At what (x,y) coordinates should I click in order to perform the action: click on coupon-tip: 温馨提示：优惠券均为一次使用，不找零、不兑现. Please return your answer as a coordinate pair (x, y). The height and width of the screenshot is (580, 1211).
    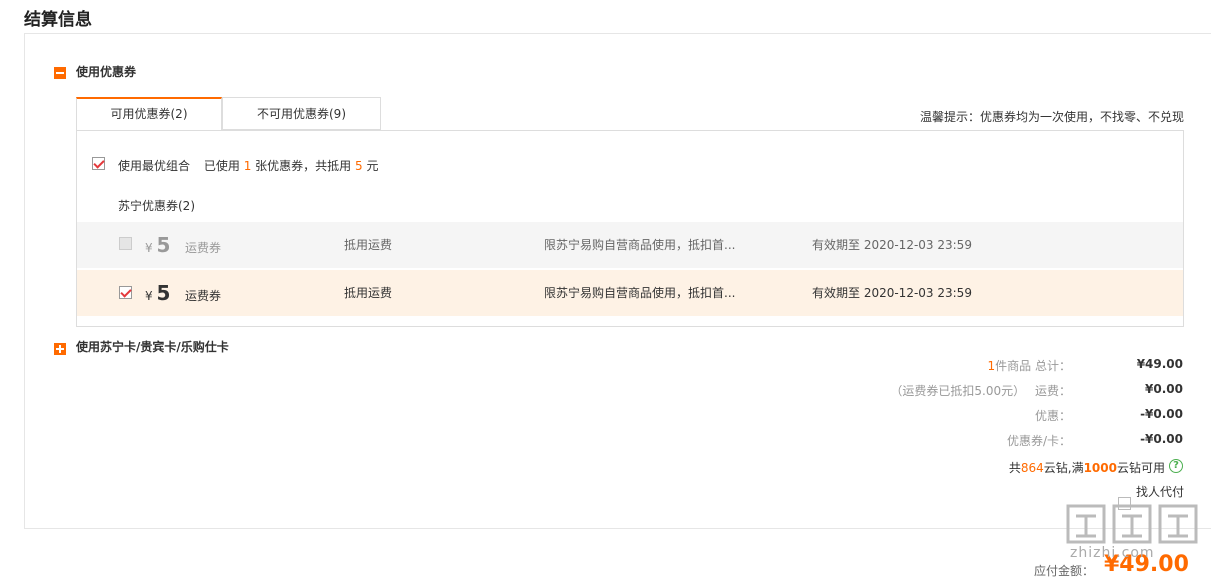
    Looking at the image, I should click on (1052, 117).